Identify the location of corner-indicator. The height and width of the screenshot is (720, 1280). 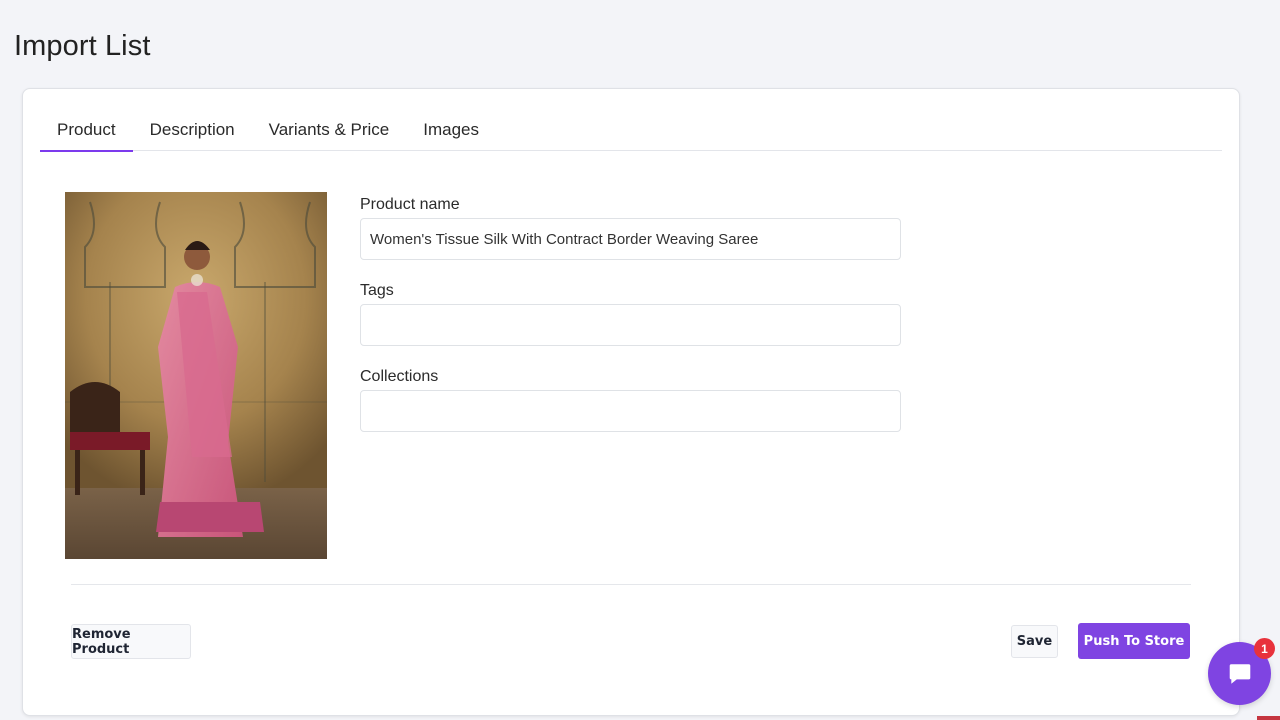
(1268, 718).